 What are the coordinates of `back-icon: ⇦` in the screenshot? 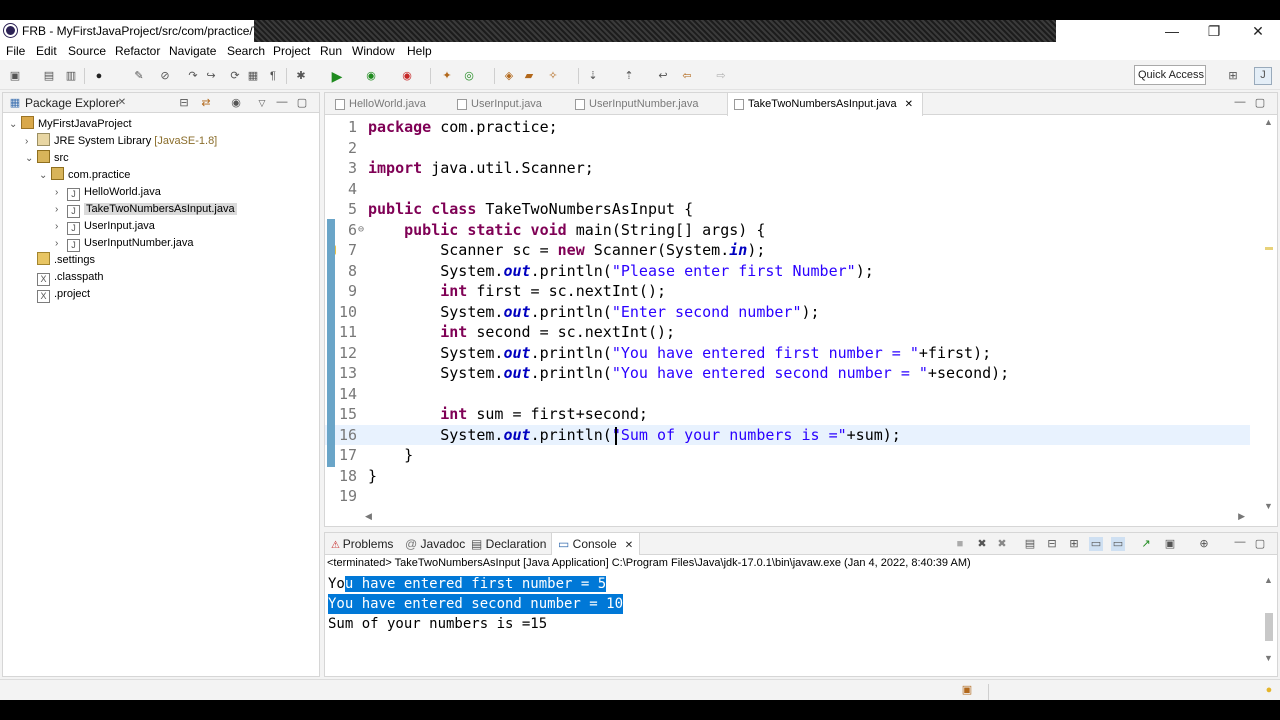 It's located at (687, 76).